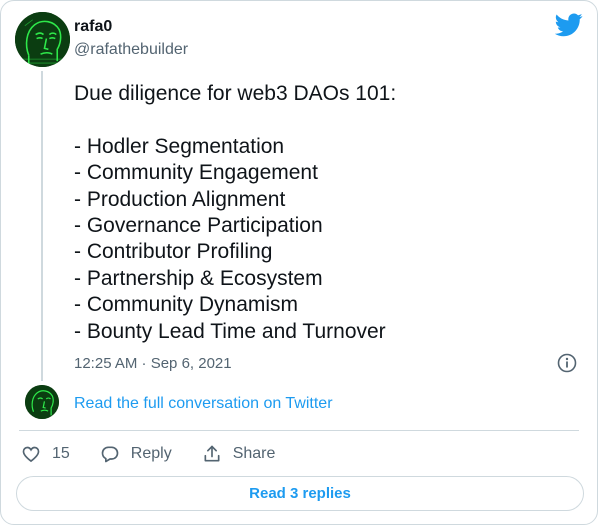  I want to click on tweet-list-item: - Community Dynamism, so click(186, 305).